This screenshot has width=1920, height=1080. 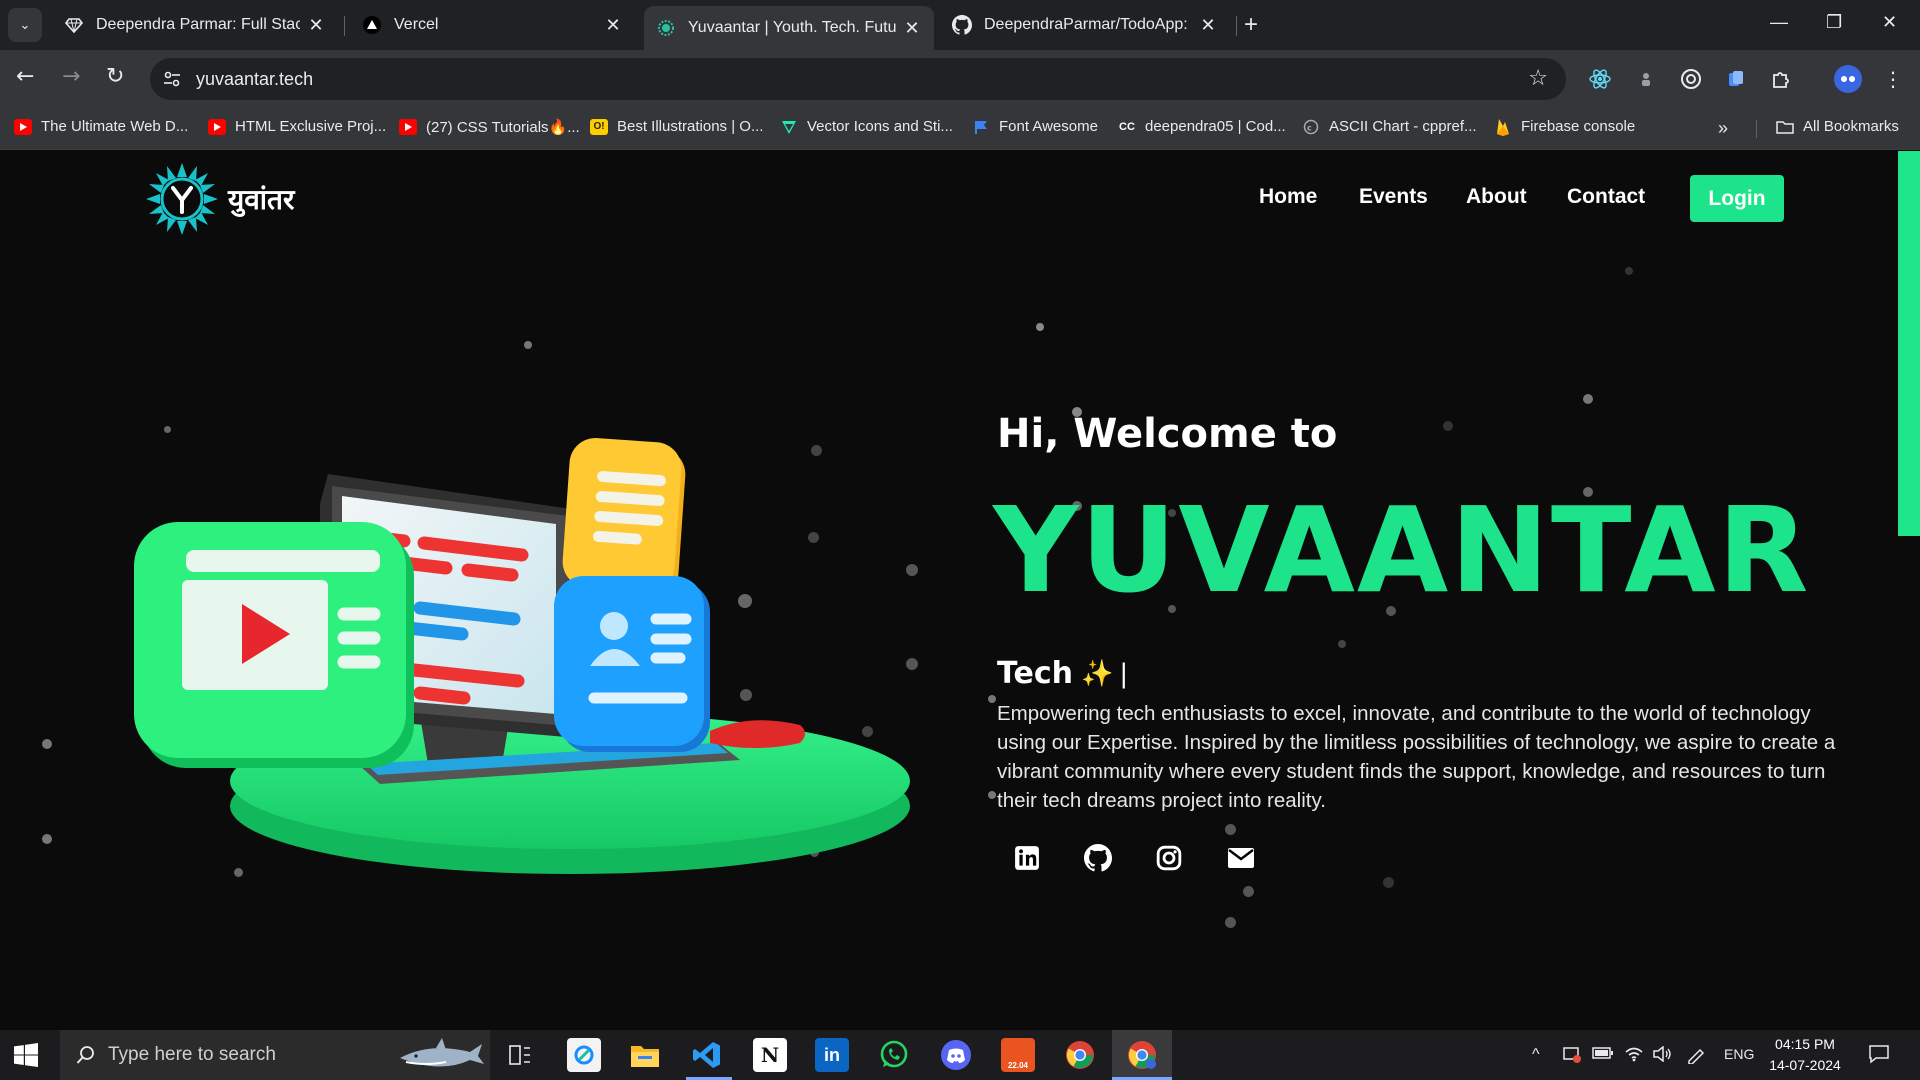 I want to click on browser-toolbar: ← → ↻ yuvaantar.tech ☆ ⋮, so click(x=960, y=79).